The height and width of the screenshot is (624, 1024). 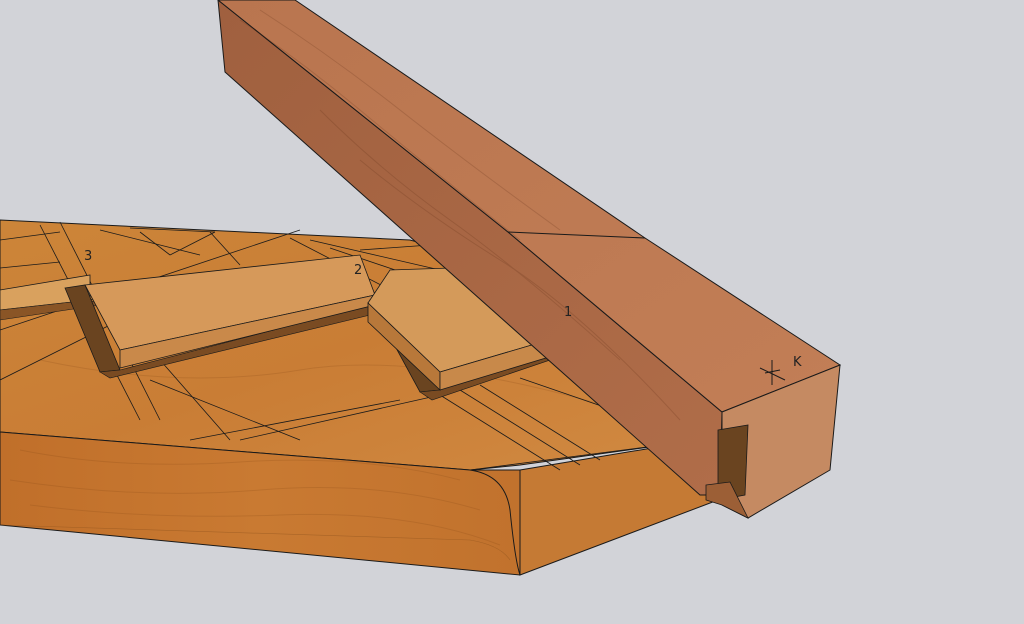 I want to click on rafter-end-mark: K, so click(x=797, y=362).